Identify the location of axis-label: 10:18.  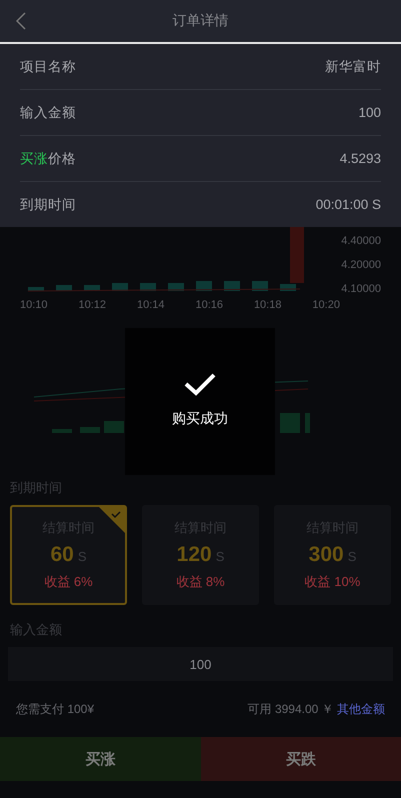
(268, 305).